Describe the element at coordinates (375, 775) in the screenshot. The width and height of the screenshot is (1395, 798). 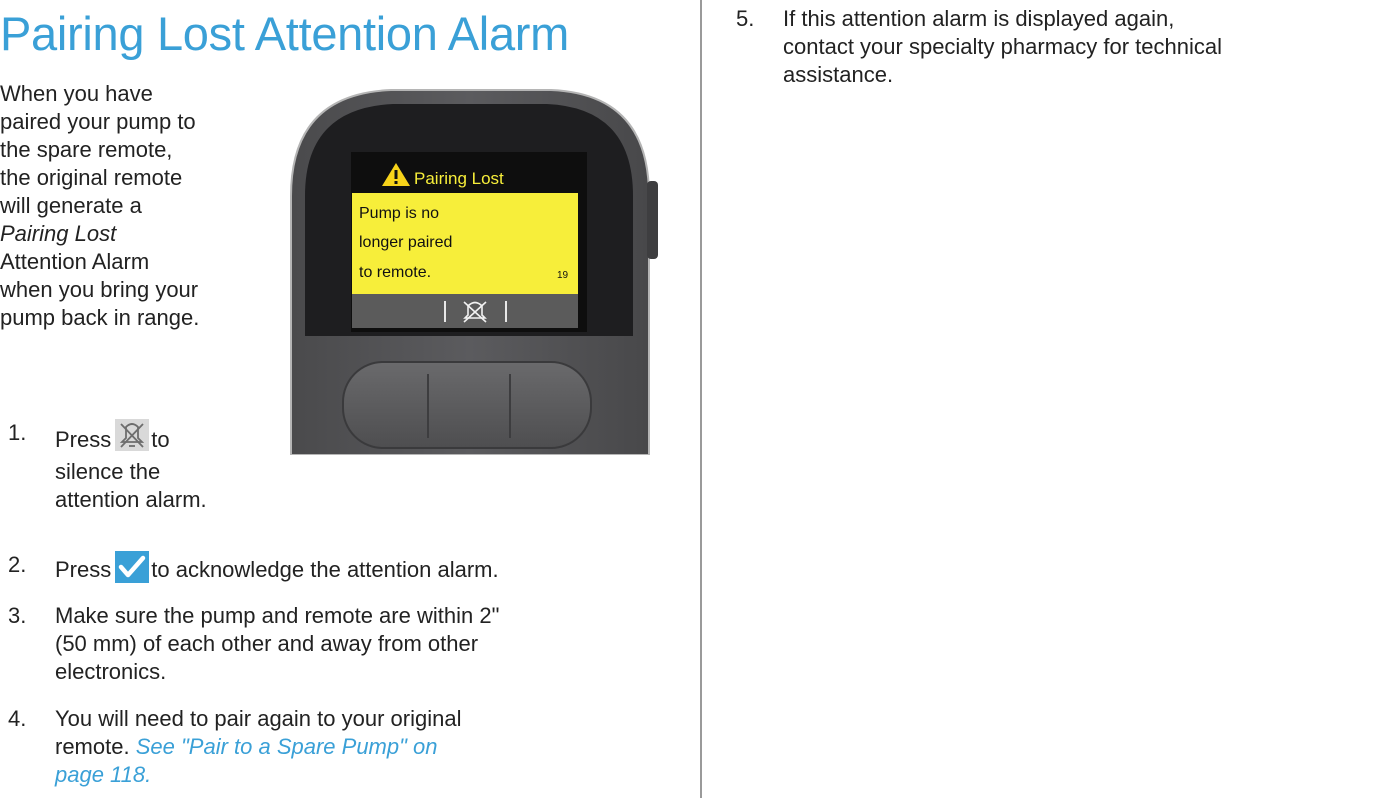
I see `cross-reference-link-page: page 118.` at that location.